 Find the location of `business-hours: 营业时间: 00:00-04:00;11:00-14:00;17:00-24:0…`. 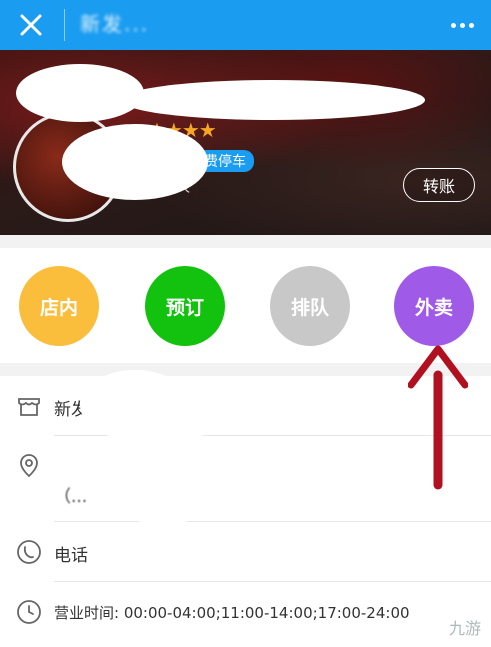

business-hours: 营业时间: 00:00-04:00;11:00-14:00;17:00-24:0… is located at coordinates (232, 613).